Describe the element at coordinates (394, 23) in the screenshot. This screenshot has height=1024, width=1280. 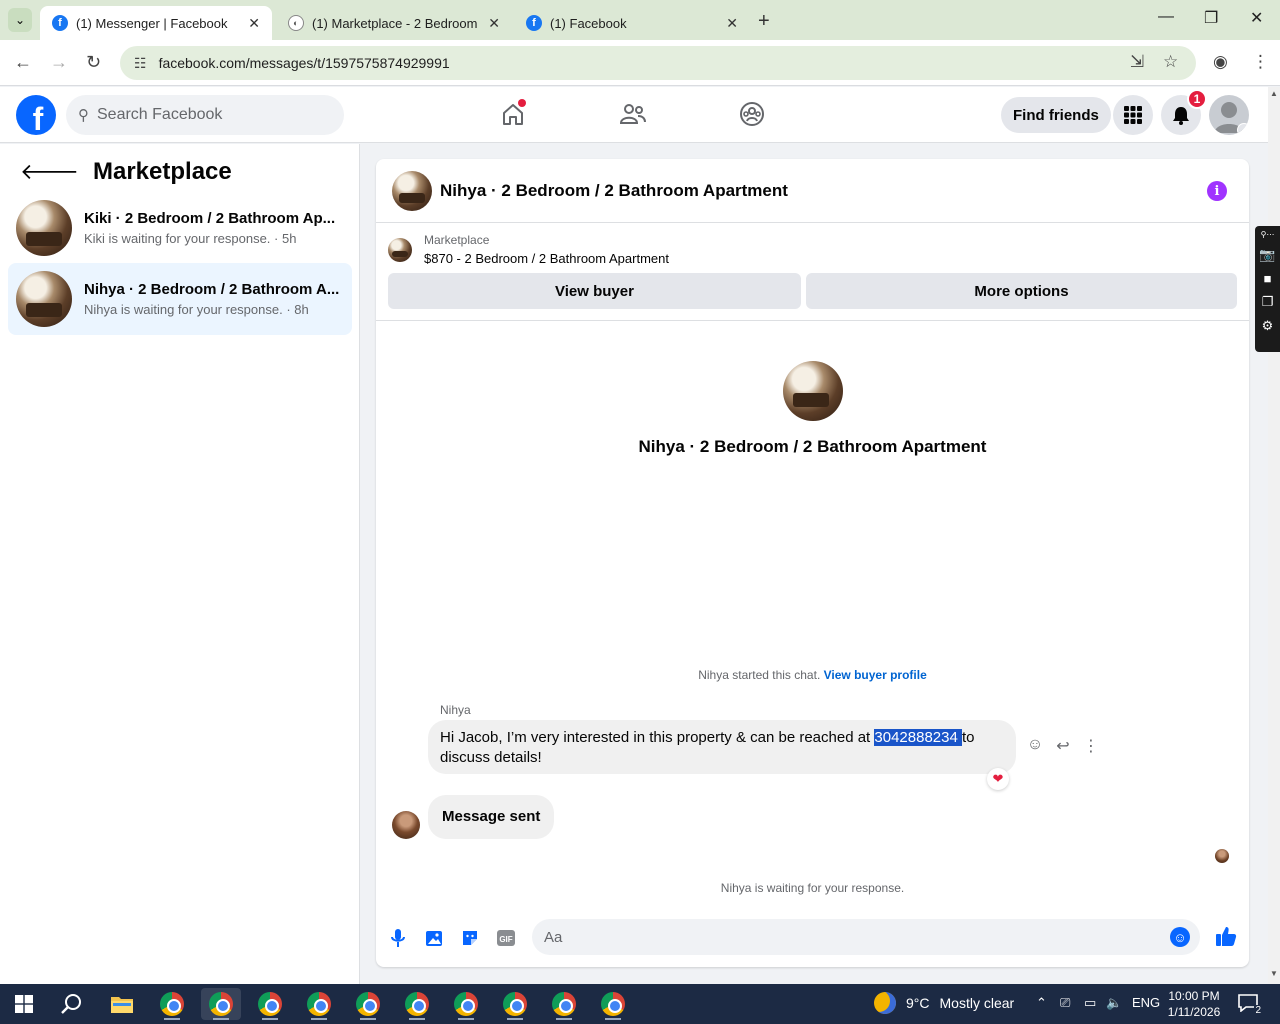
I see `tab-marketplace: ◐ (1) Marketplace - 2 Bedroom / 2 ✕` at that location.